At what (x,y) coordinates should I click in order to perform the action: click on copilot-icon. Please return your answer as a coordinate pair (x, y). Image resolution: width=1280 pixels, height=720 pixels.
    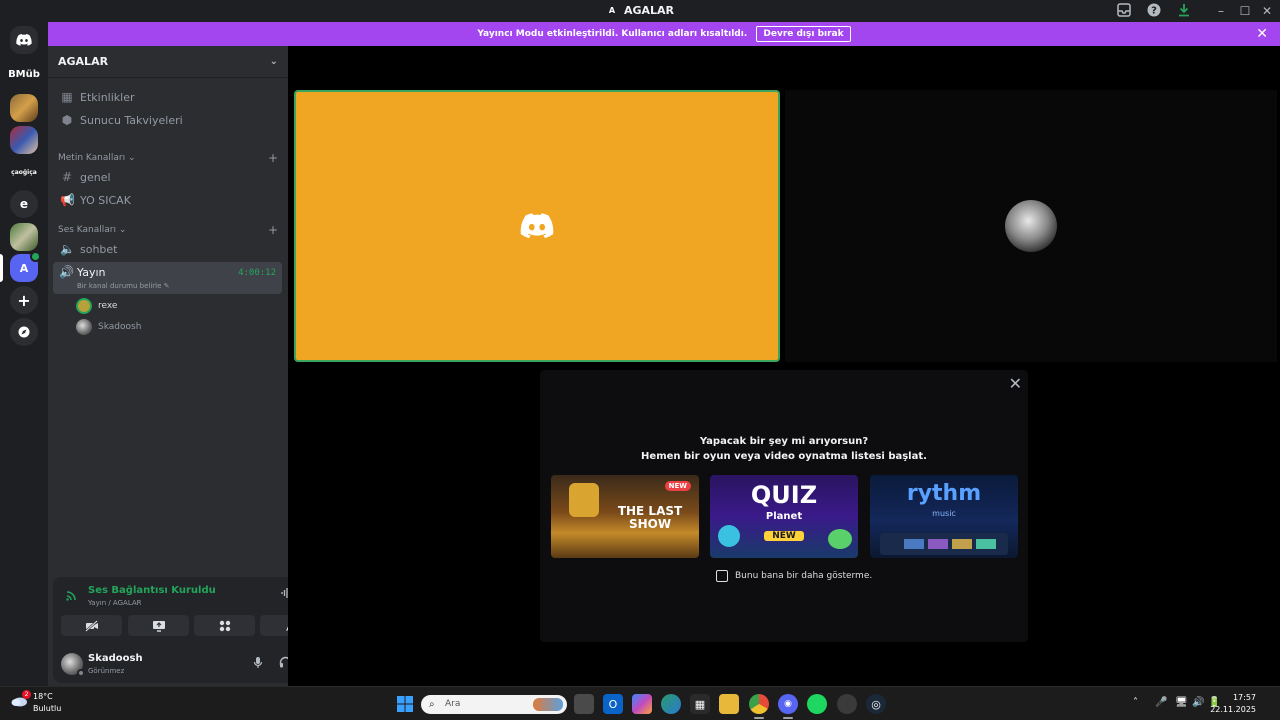
    Looking at the image, I should click on (642, 704).